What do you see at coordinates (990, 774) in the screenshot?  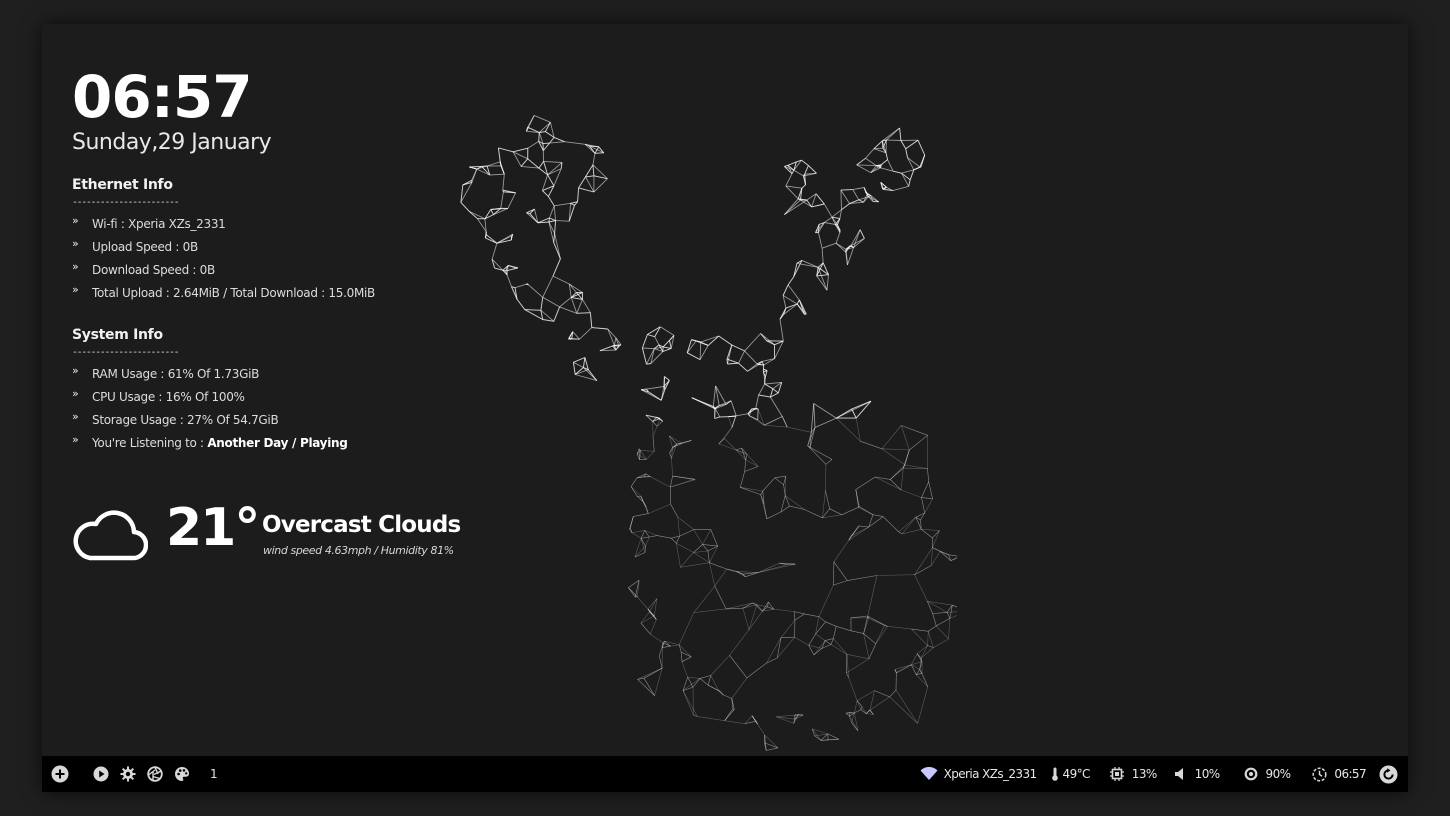 I see `wifi-ssid: Xperia XZs_2331` at bounding box center [990, 774].